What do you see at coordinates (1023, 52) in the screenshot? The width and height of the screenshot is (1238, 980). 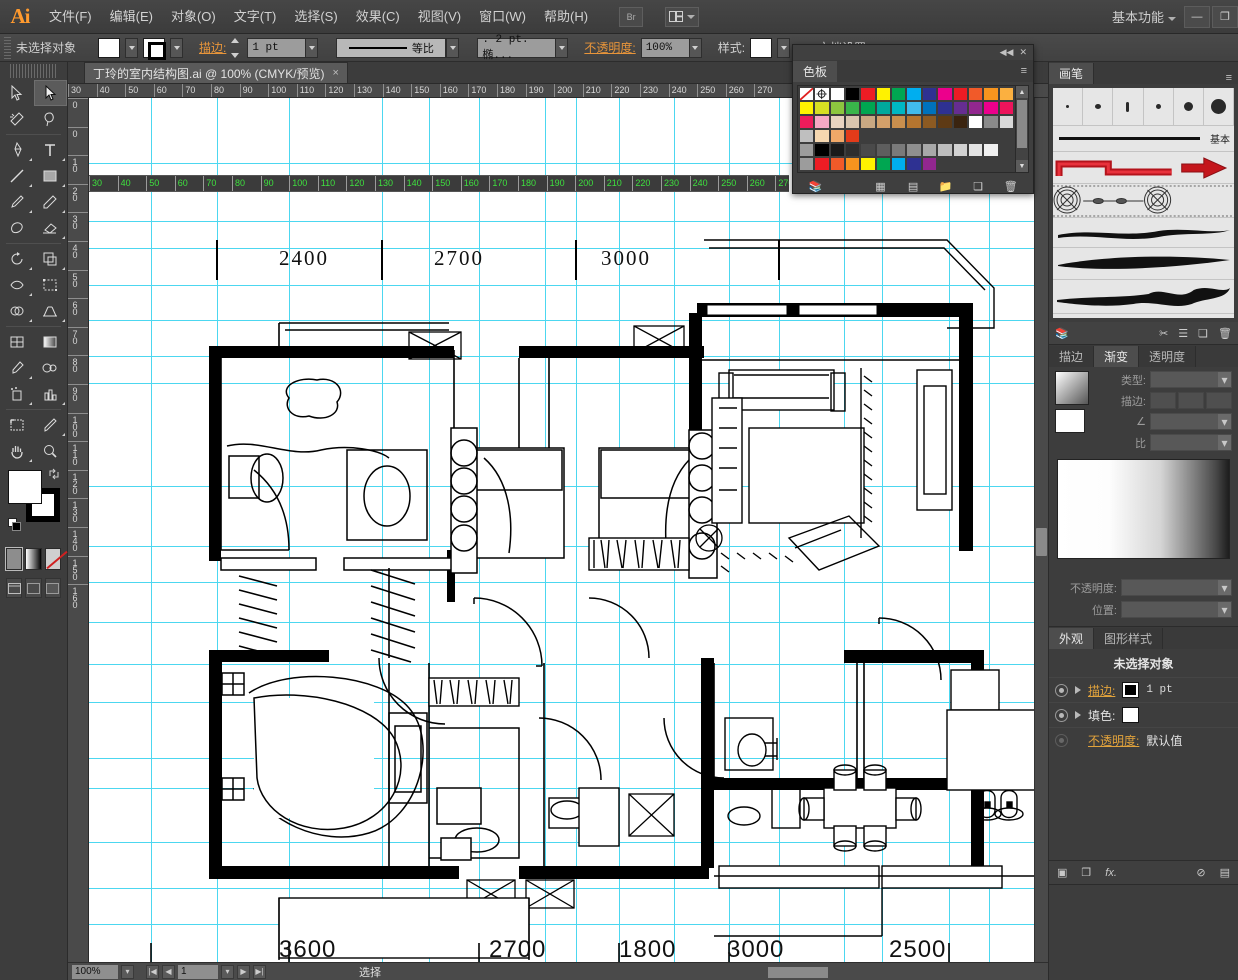 I see `close-icon: ✕` at bounding box center [1023, 52].